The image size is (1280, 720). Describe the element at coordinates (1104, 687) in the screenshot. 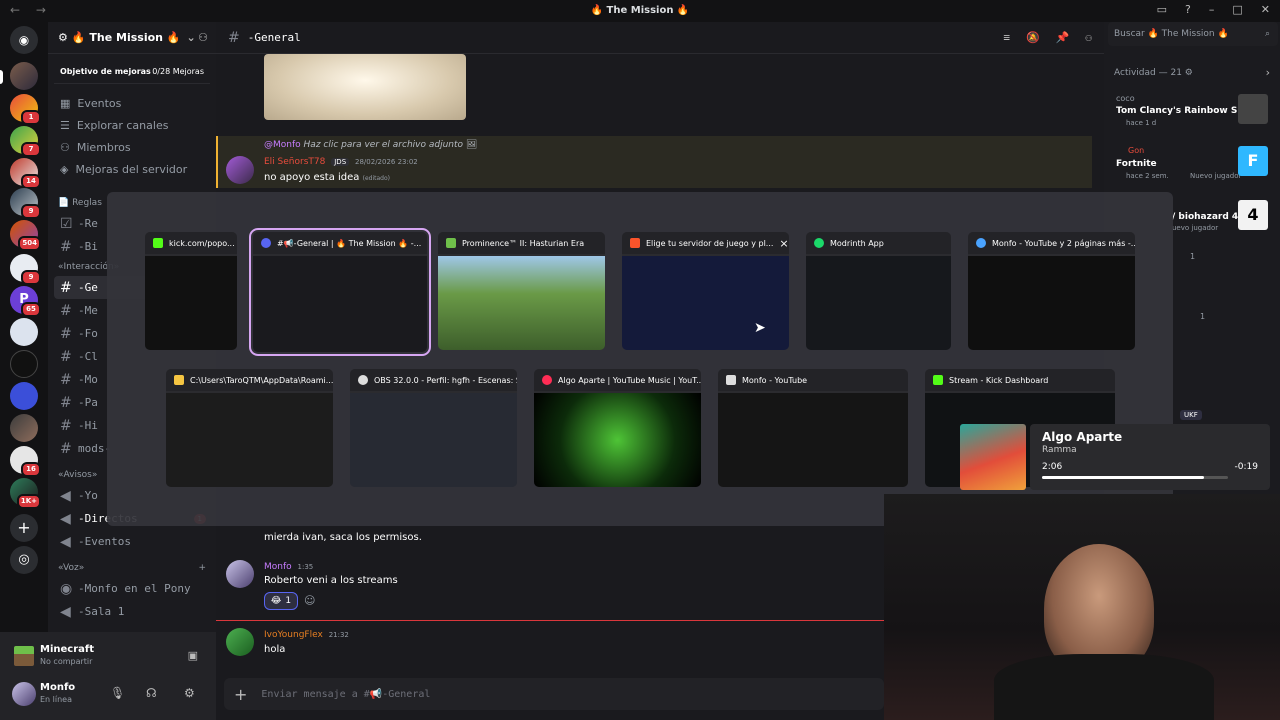

I see `streamer-body` at that location.